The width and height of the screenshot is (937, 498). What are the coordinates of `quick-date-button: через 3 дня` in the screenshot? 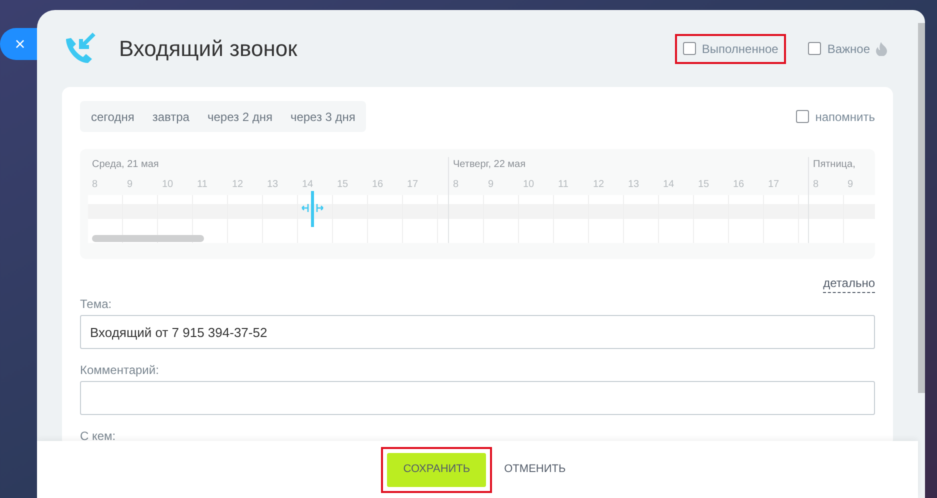 It's located at (322, 116).